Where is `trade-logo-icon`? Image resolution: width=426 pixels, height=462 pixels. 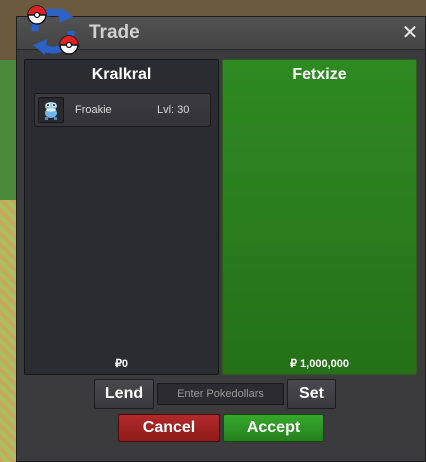
trade-logo-icon is located at coordinates (53, 30).